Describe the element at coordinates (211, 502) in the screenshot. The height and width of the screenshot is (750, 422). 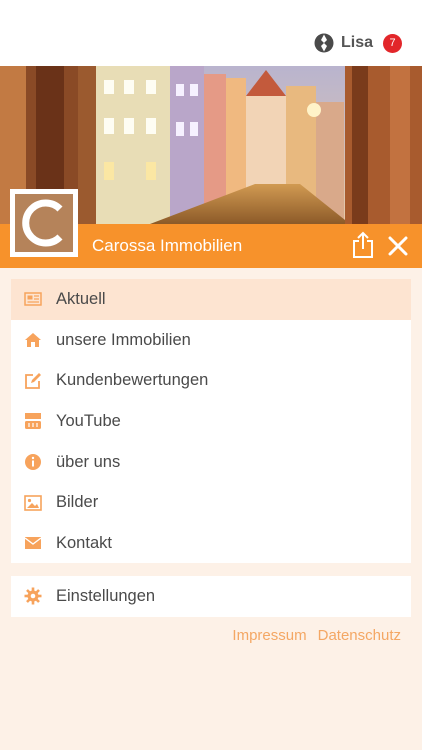
I see `menu-item-bilder: Bilder` at that location.